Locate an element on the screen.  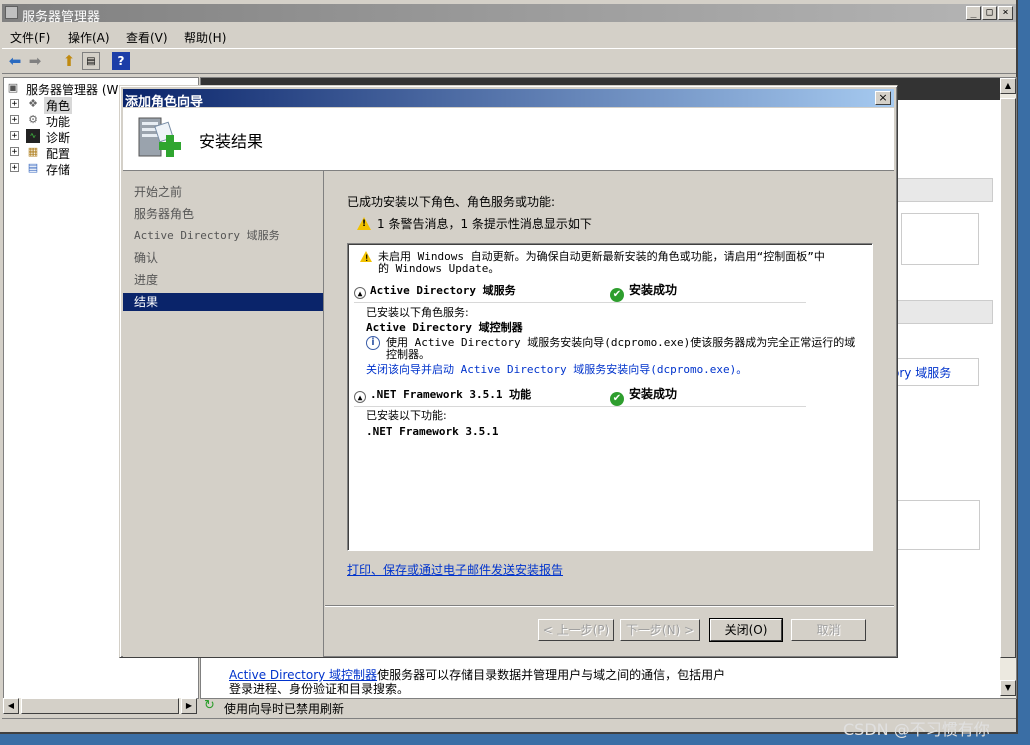
warning-summary-text: 1 条警告消息，1 条提示性消息显示如下 is located at coordinates (484, 224).